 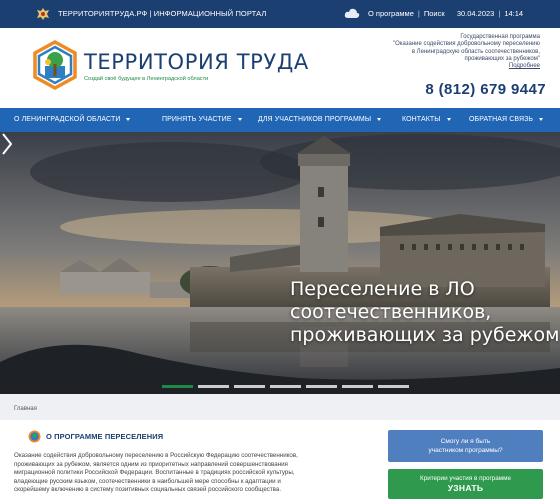 I want to click on nav-item-participate: ПРИНЯТЬ УЧАСТИЕ, so click(x=202, y=119).